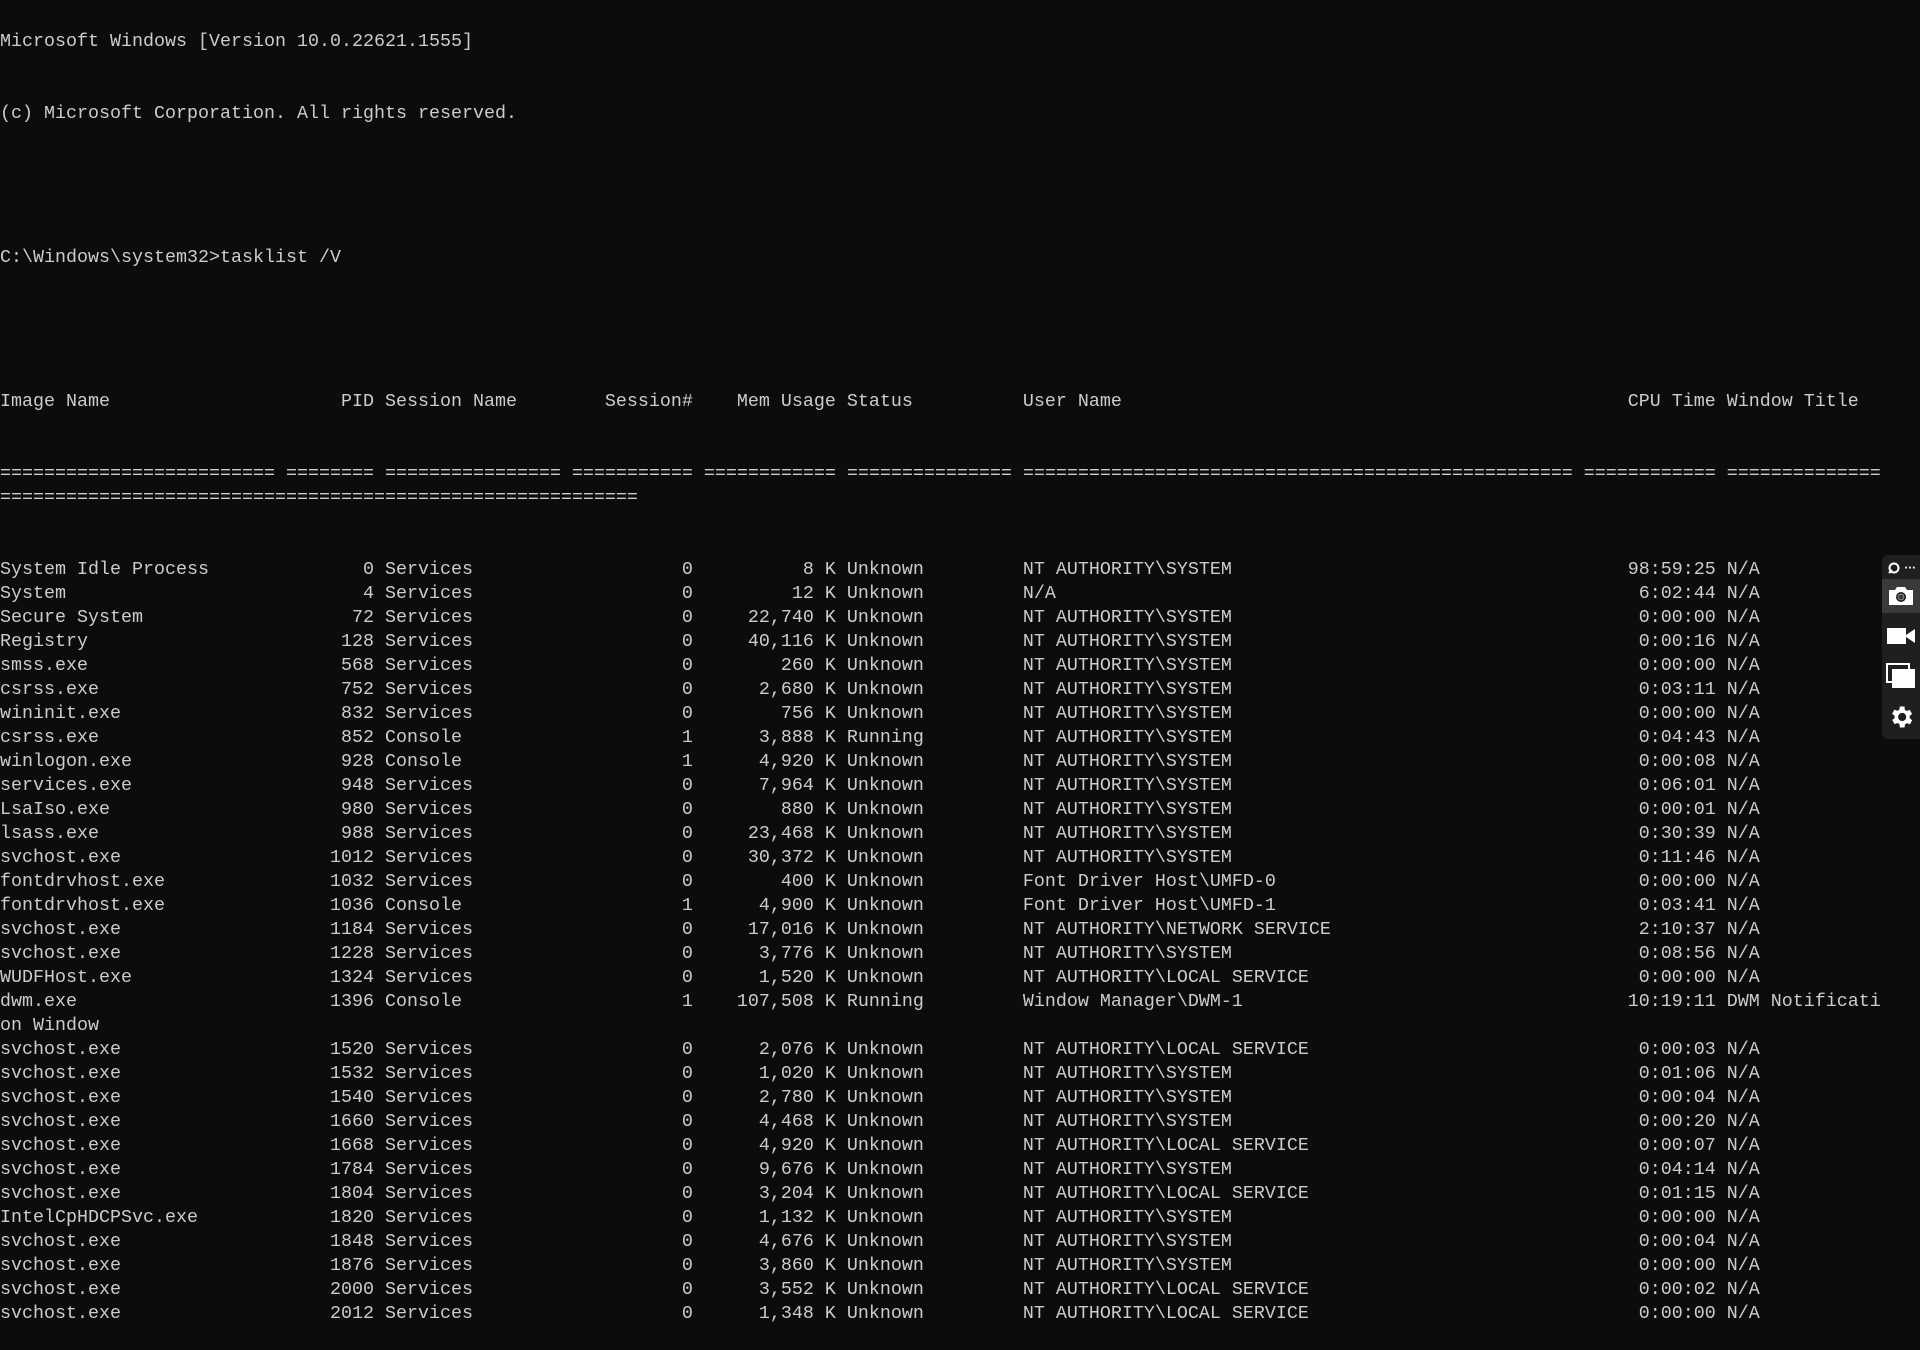 This screenshot has width=1920, height=1350. Describe the element at coordinates (1901, 568) in the screenshot. I see `pin-button: ···` at that location.